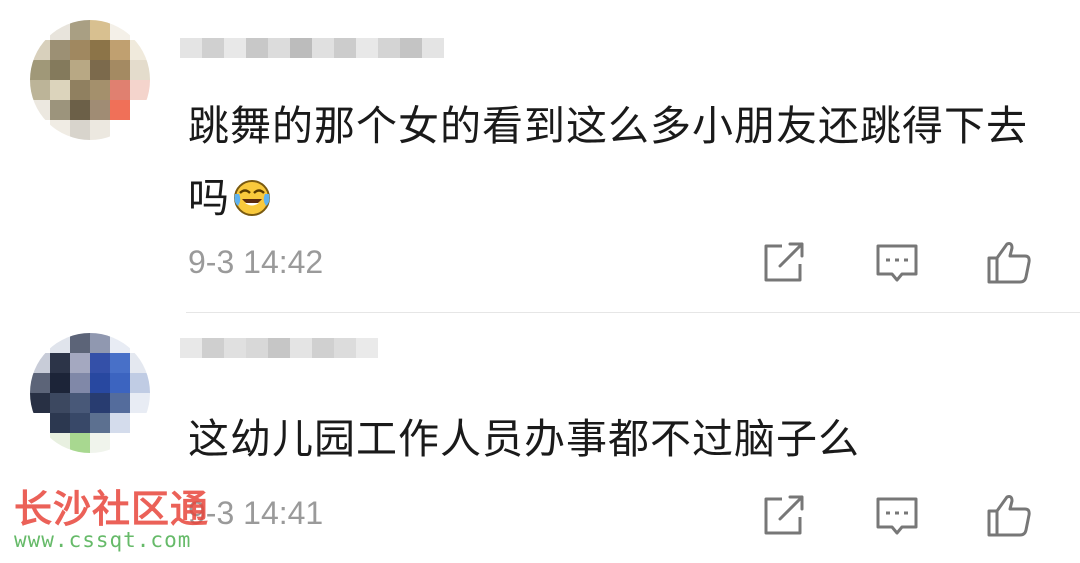 The image size is (1080, 563). What do you see at coordinates (256, 262) in the screenshot?
I see `comment-time: 9-3 14:42` at bounding box center [256, 262].